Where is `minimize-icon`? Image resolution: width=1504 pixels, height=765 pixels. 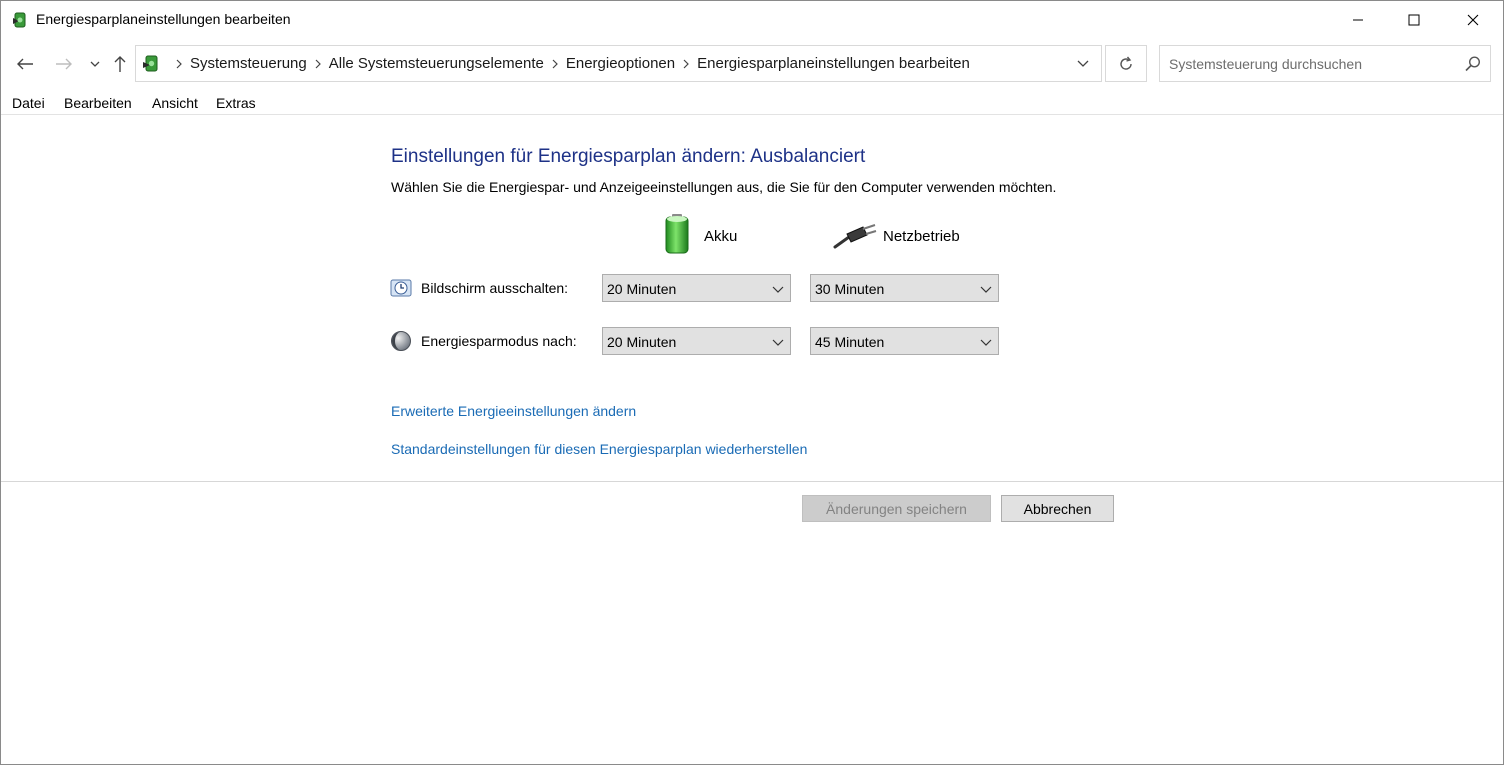
minimize-icon is located at coordinates (1358, 20).